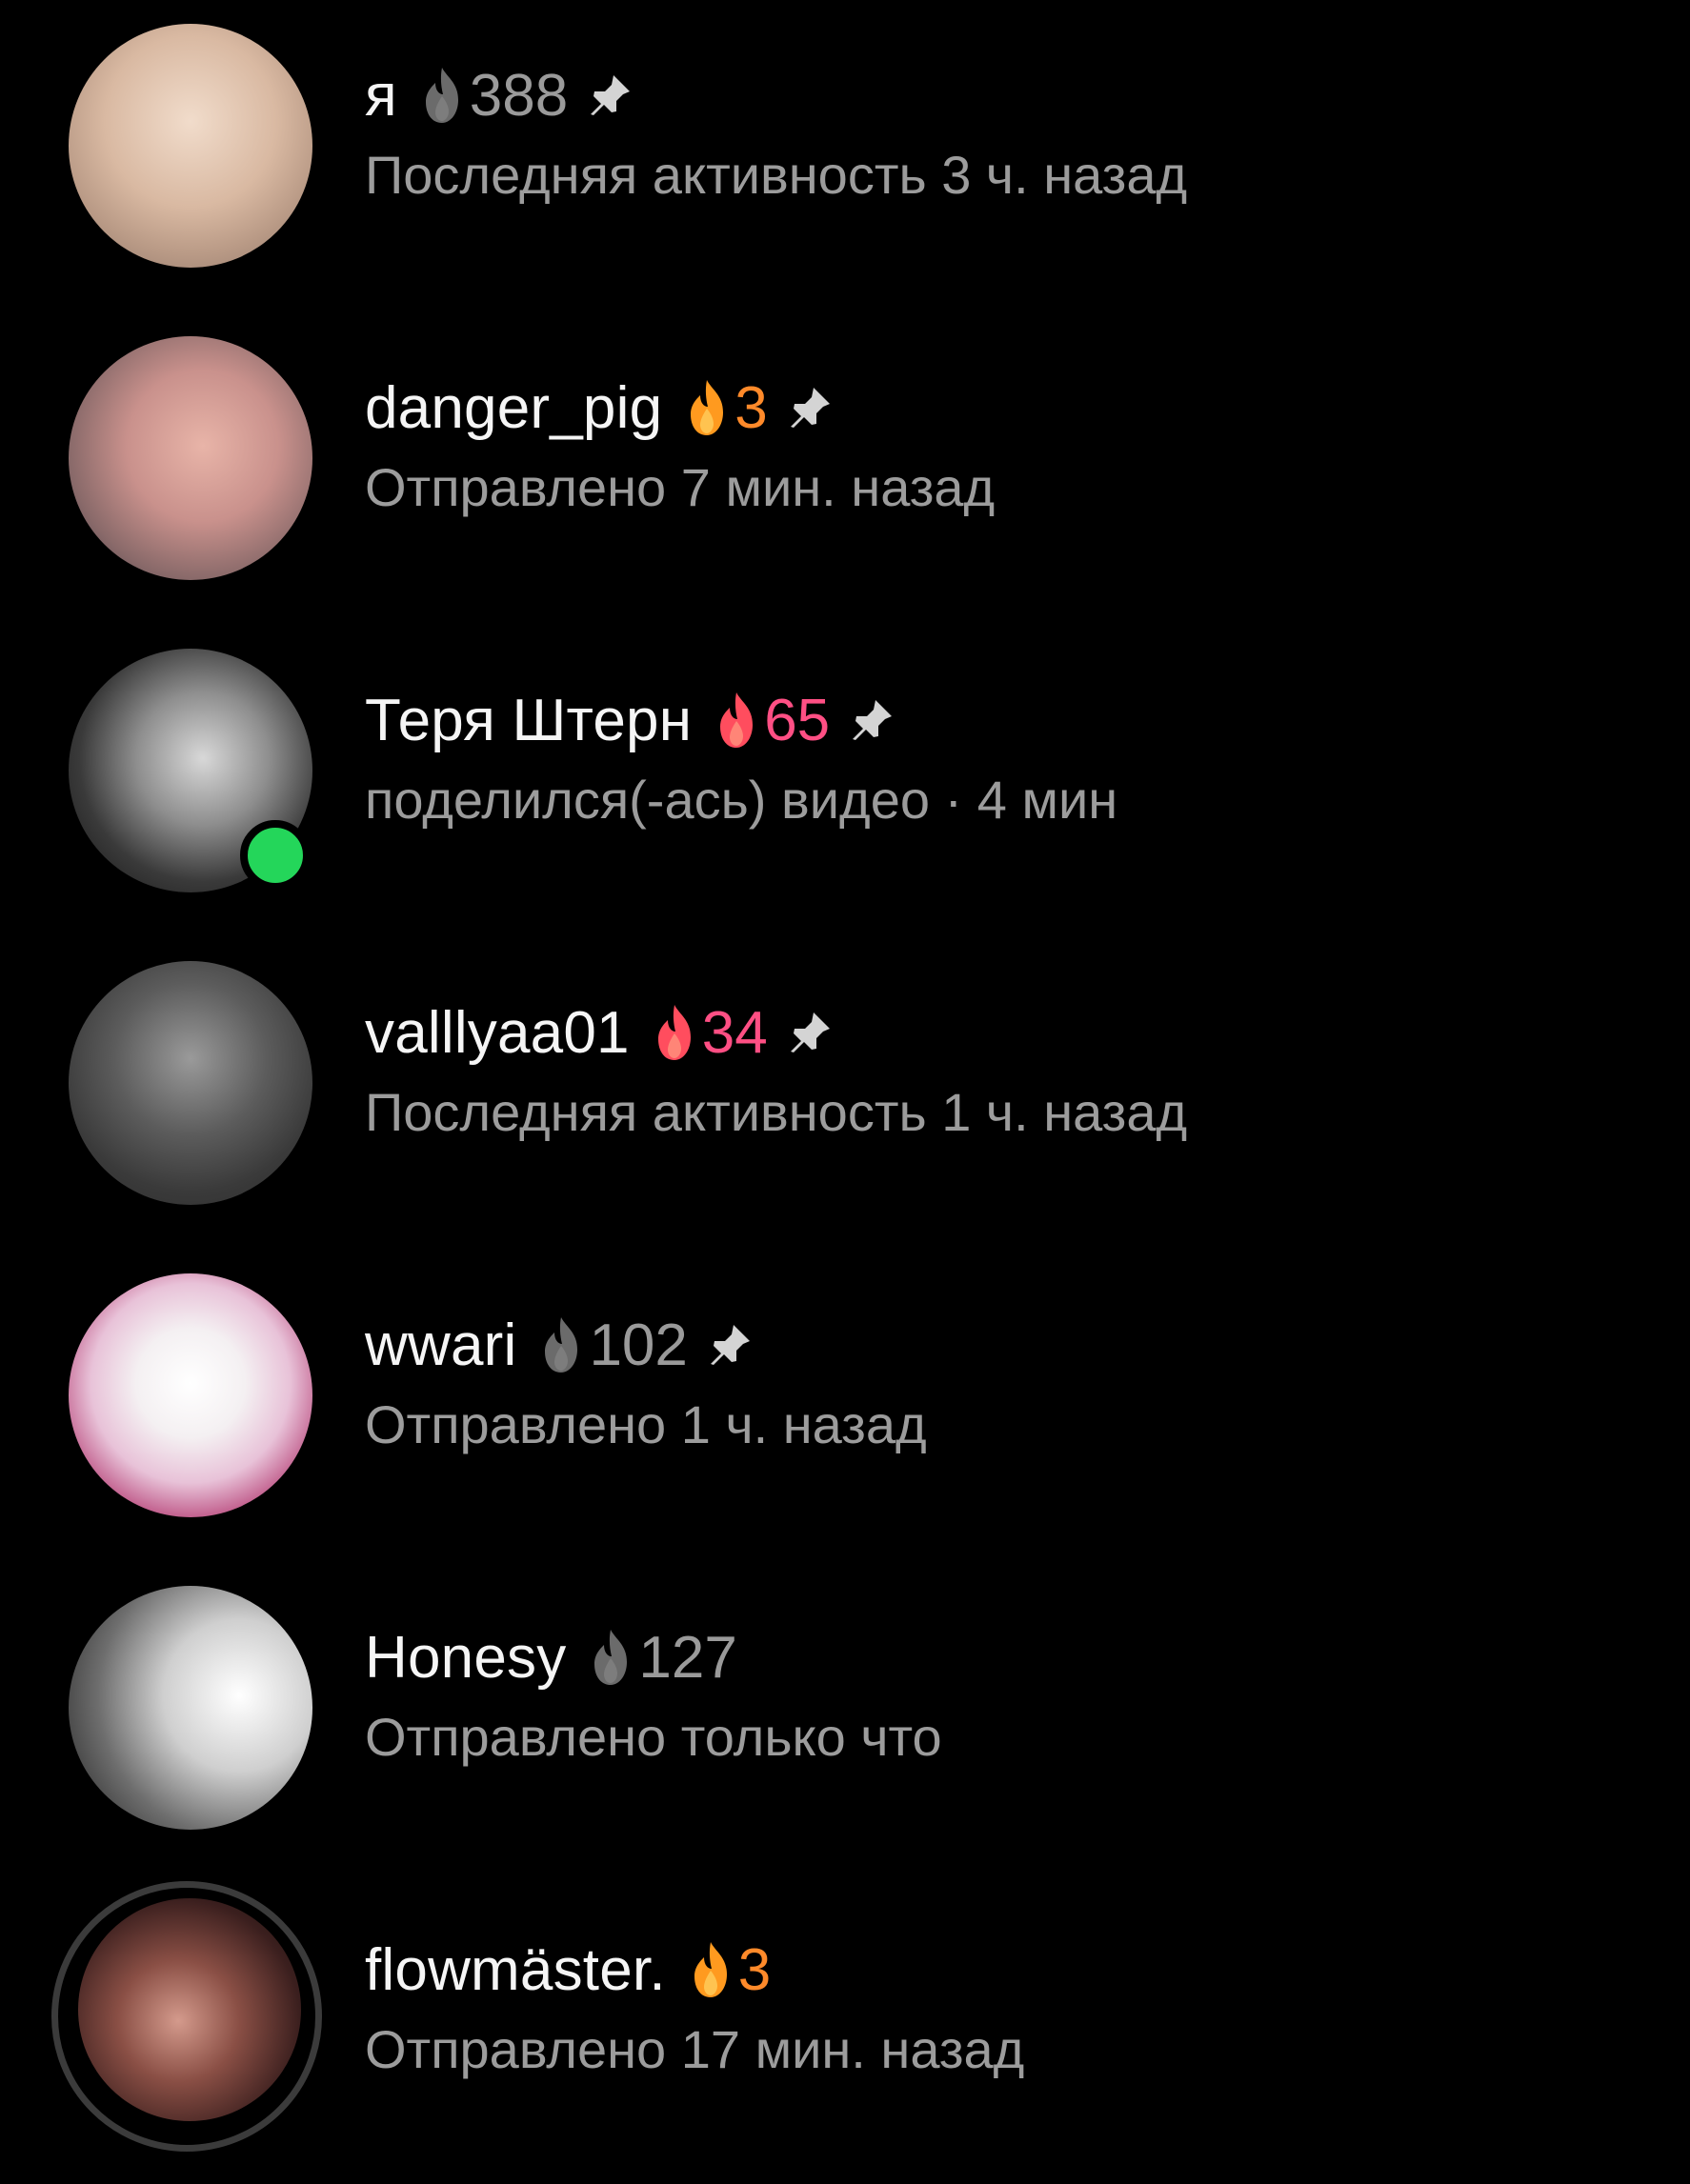  What do you see at coordinates (441, 1345) in the screenshot?
I see `chat-name: wwari` at bounding box center [441, 1345].